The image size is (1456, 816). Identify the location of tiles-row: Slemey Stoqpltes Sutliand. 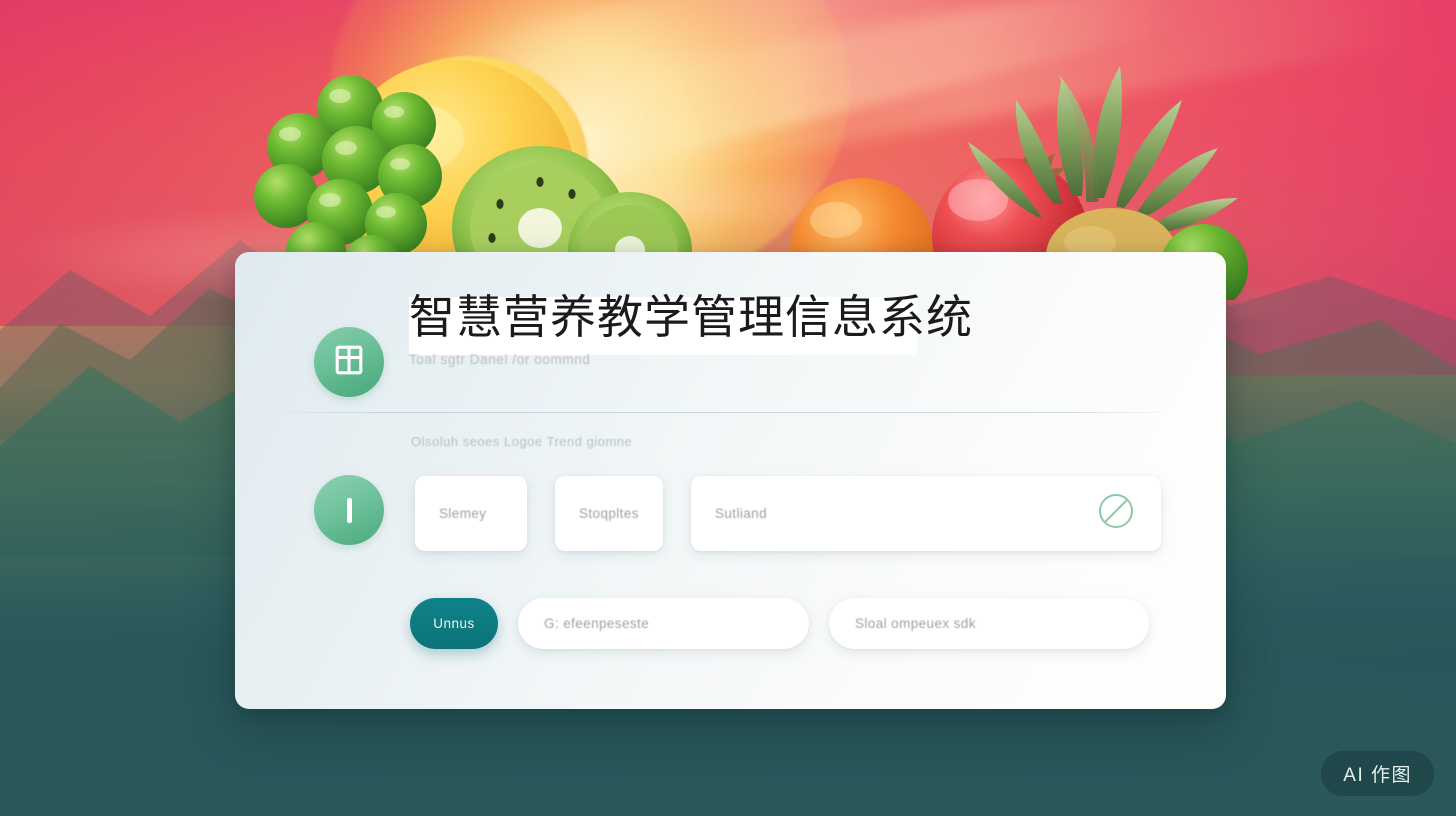
(788, 513).